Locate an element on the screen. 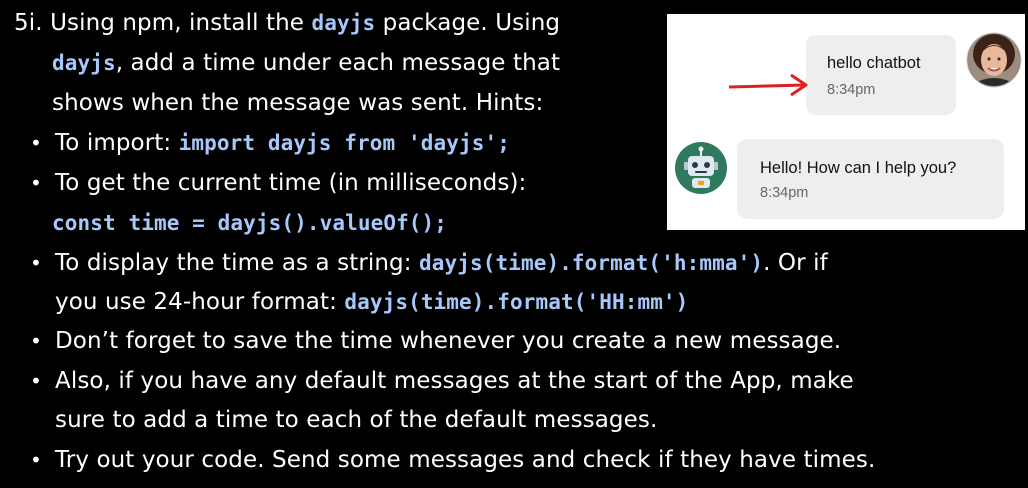 The height and width of the screenshot is (488, 1028). bullet-current-time-code: const time = dayjs().valueOf(); is located at coordinates (249, 223).